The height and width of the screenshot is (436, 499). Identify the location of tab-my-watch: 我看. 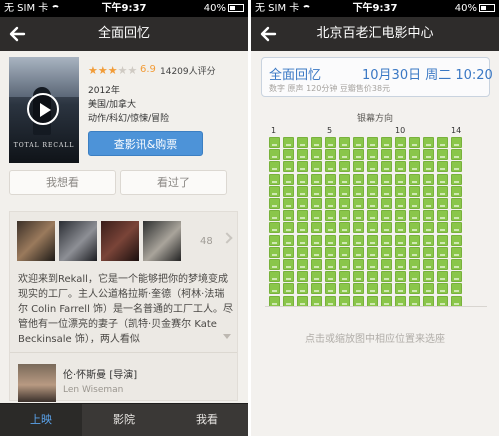
(207, 420).